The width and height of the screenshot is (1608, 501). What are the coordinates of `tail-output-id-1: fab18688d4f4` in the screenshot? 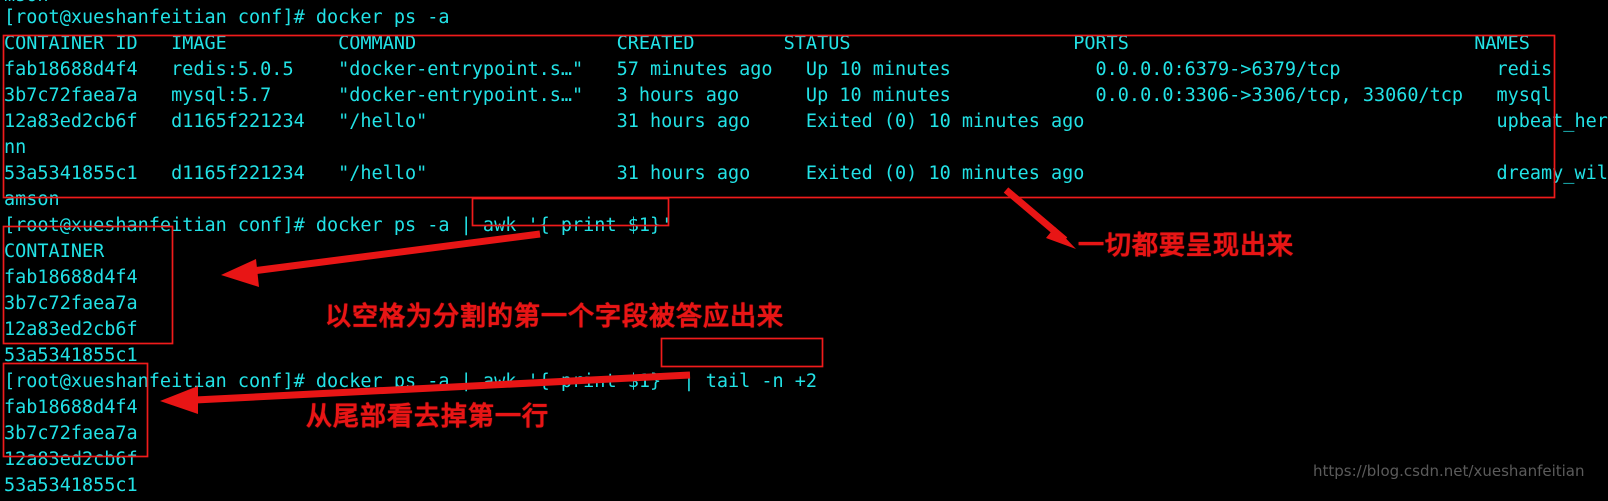 It's located at (71, 407).